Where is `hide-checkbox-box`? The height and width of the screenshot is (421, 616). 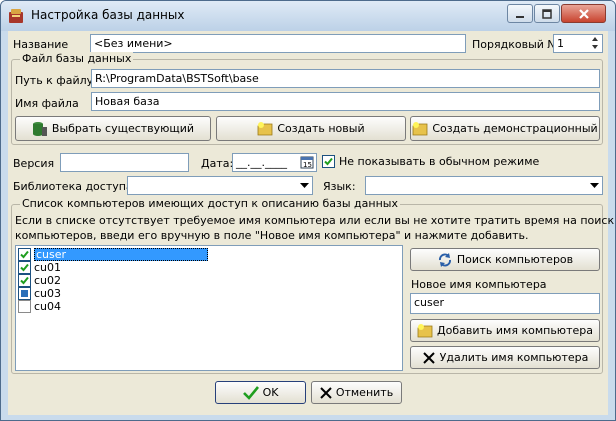
hide-checkbox-box is located at coordinates (328, 161).